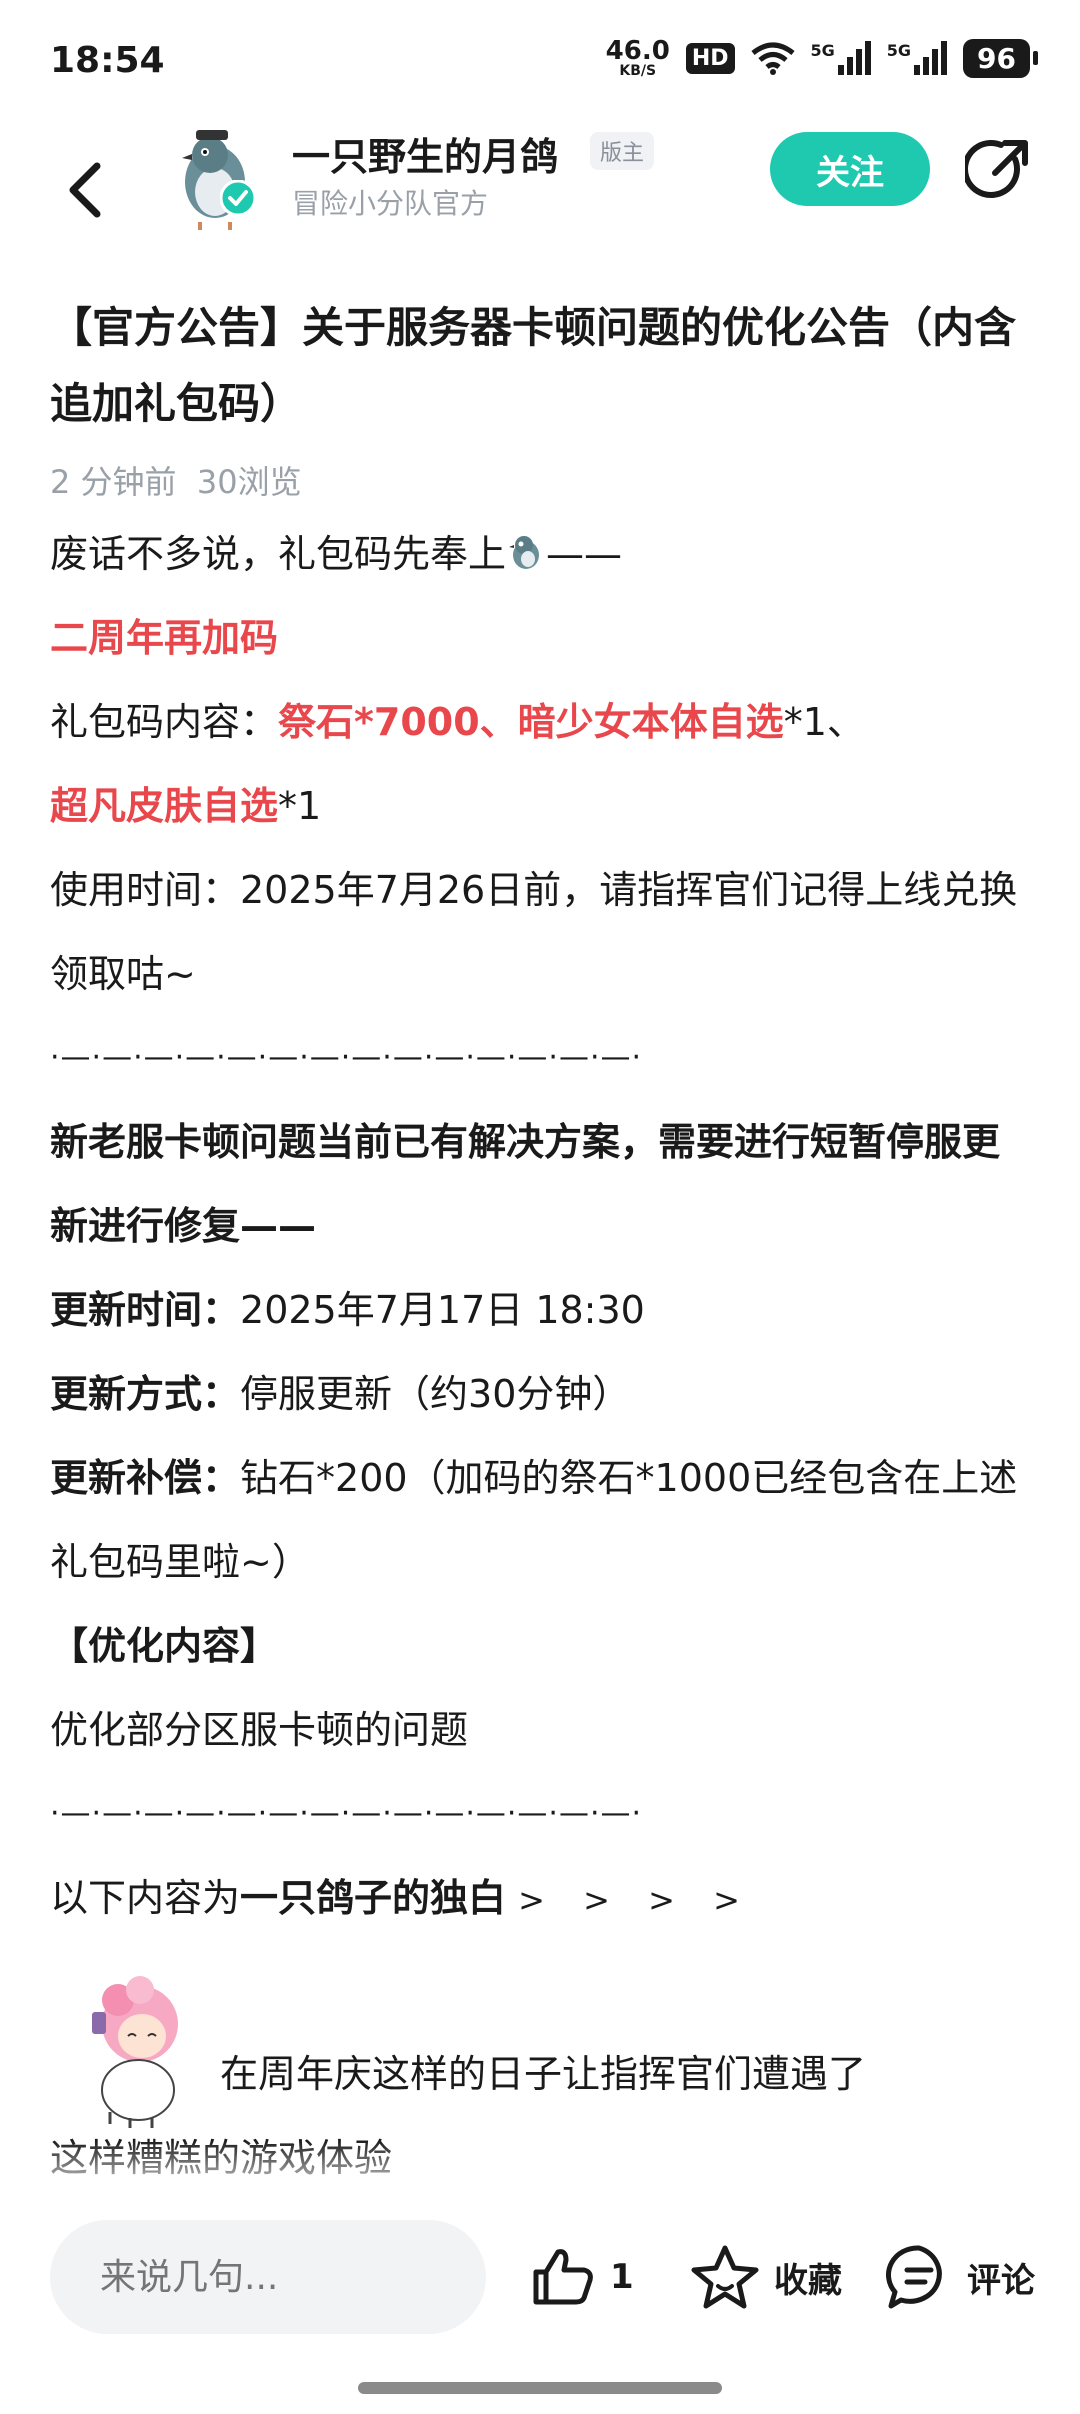 The image size is (1080, 2414). Describe the element at coordinates (622, 151) in the screenshot. I see `moderator-badge: 版主` at that location.